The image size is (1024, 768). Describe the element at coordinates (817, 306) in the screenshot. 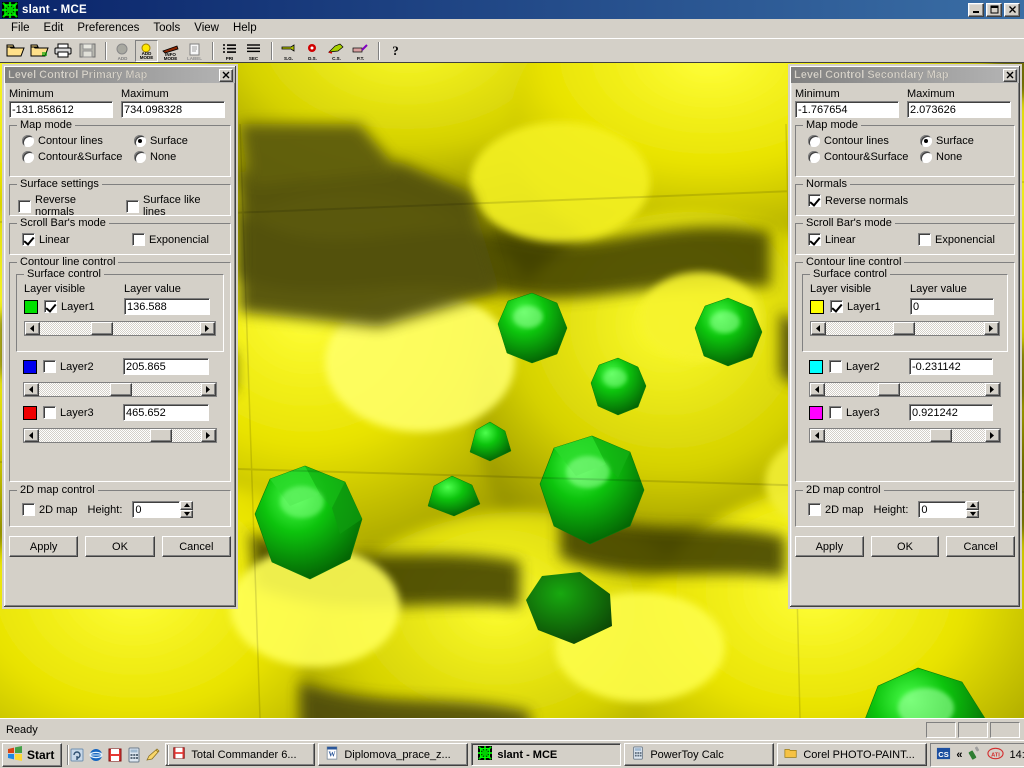

I see `secondary-layer1-color-swatch` at that location.